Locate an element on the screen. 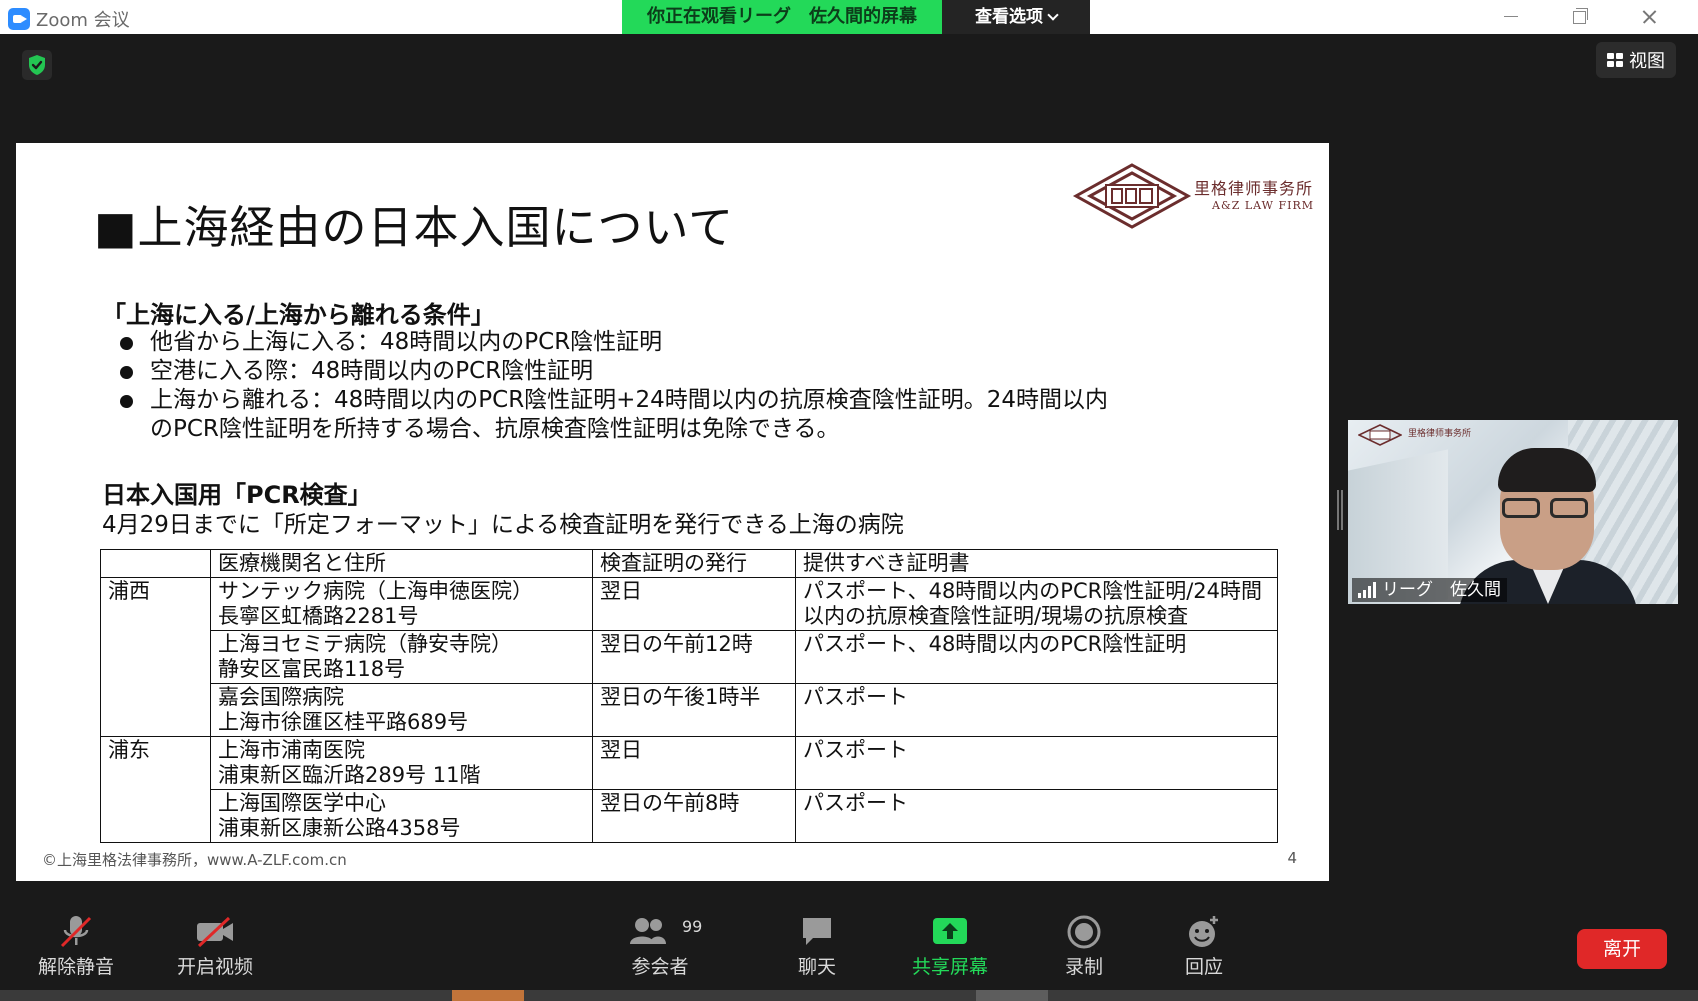  share-screen-button: 共享屏幕 is located at coordinates (950, 947).